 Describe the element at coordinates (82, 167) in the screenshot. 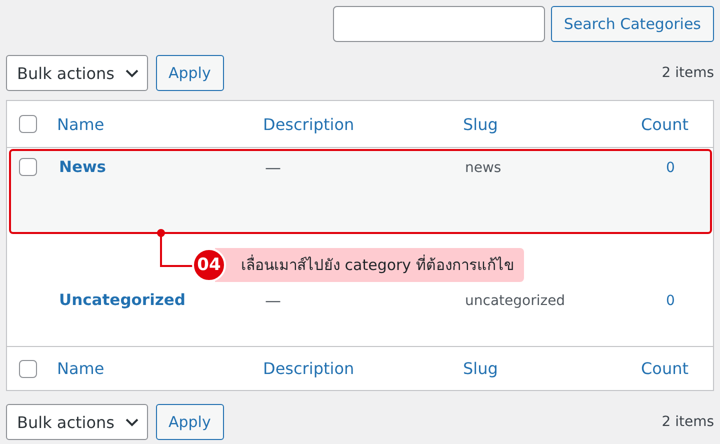

I see `category-name-link: News` at that location.